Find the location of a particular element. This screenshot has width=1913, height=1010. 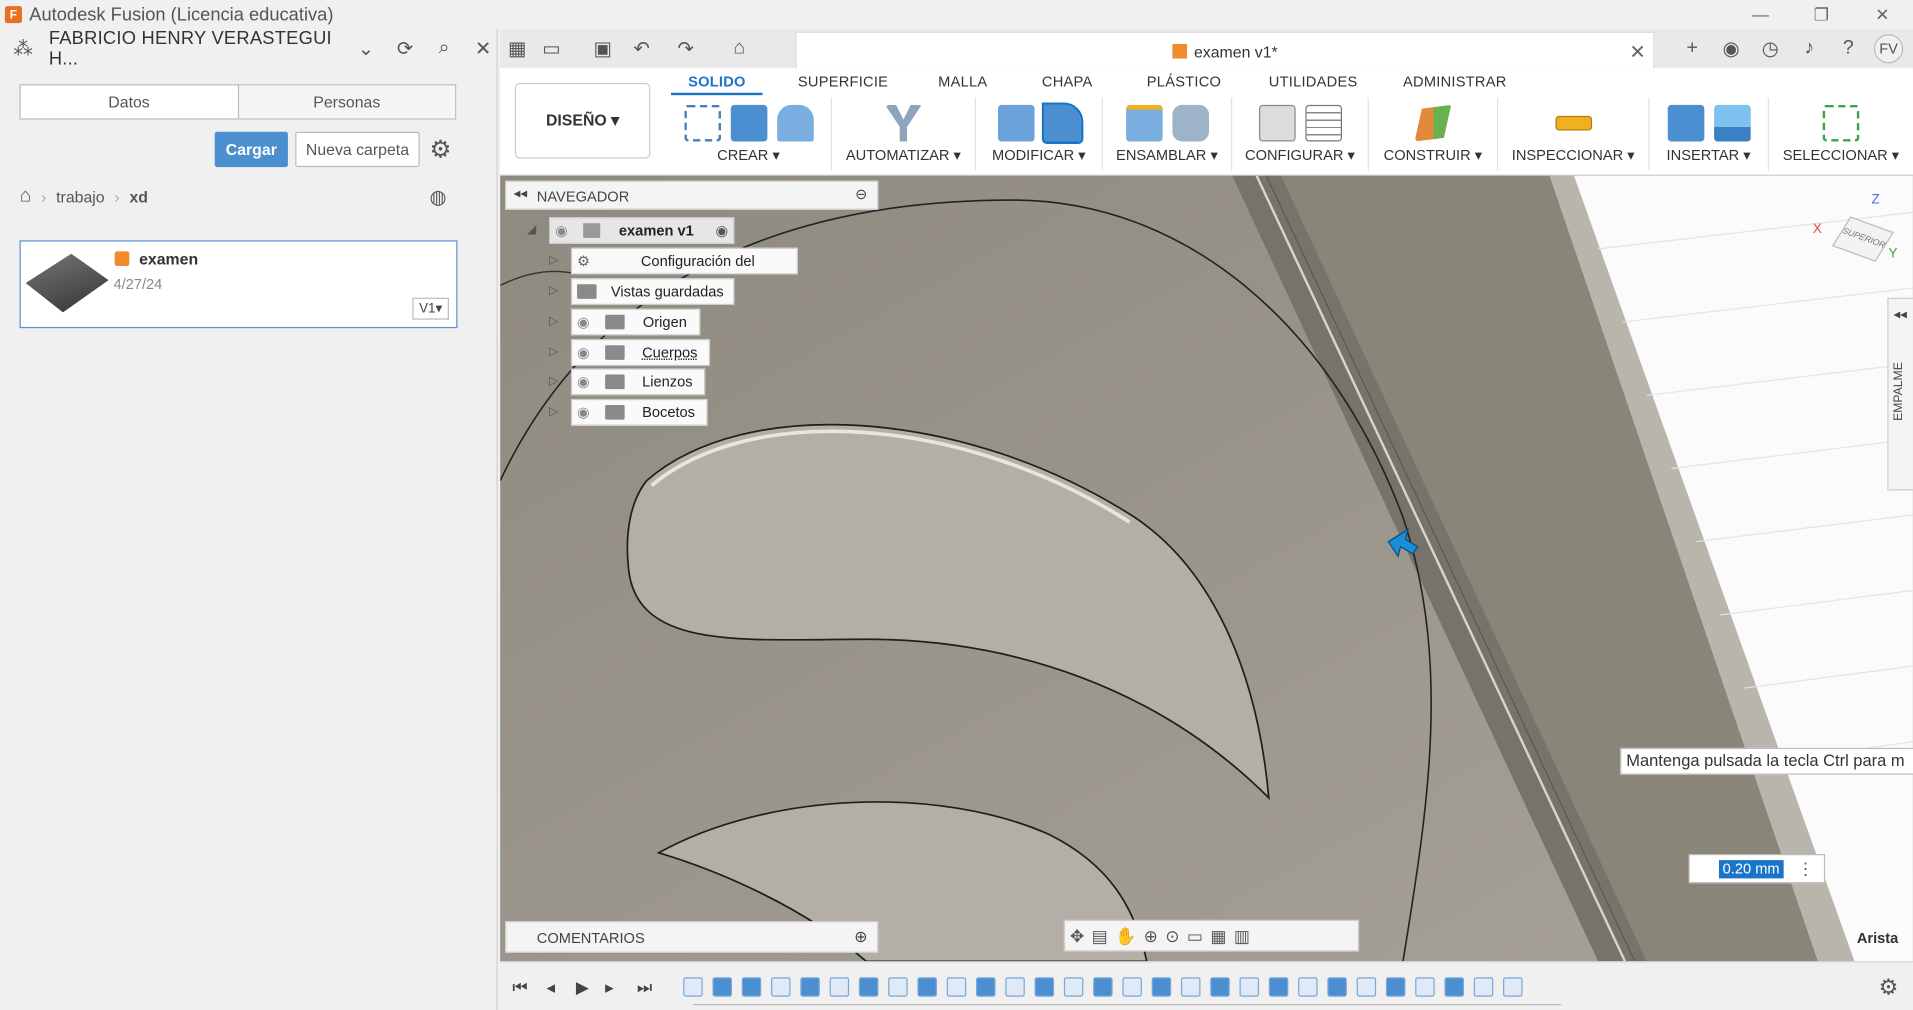

chevron-down-icon: ⌄ is located at coordinates (366, 49).